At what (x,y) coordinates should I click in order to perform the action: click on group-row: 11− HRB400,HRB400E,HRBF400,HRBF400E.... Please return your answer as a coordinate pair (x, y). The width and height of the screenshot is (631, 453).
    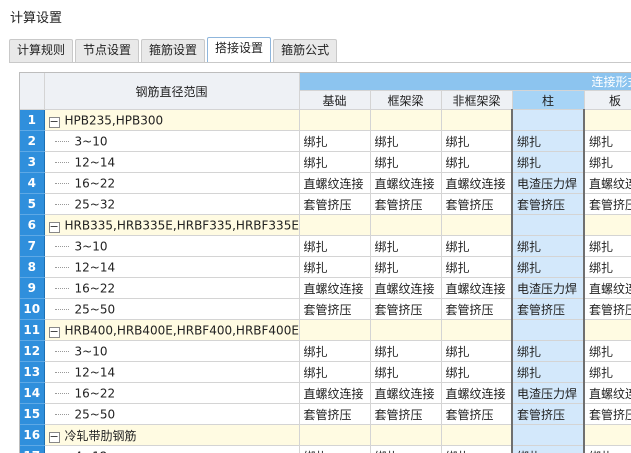
    Looking at the image, I should click on (325, 330).